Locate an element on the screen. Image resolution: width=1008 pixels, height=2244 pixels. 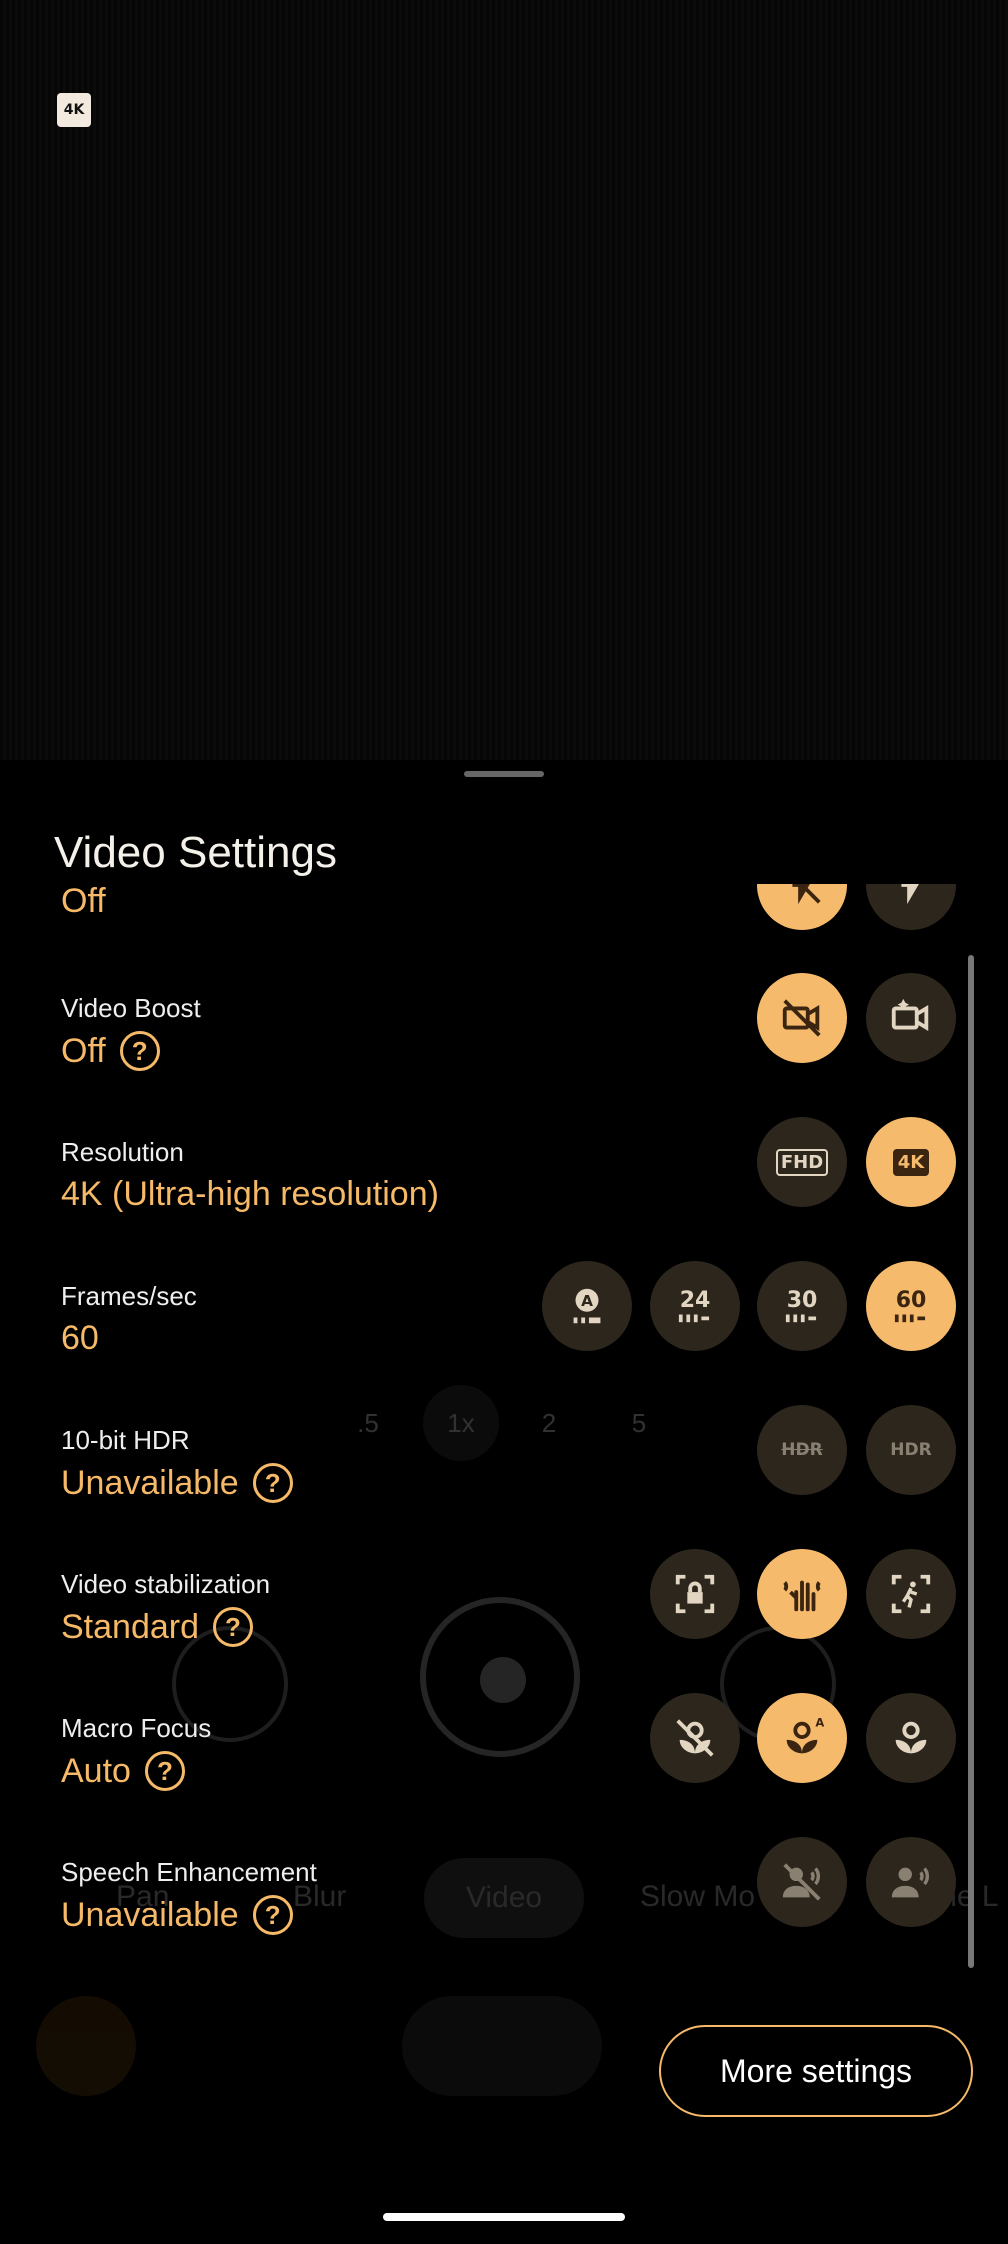
flash-off-icon is located at coordinates (802, 907).